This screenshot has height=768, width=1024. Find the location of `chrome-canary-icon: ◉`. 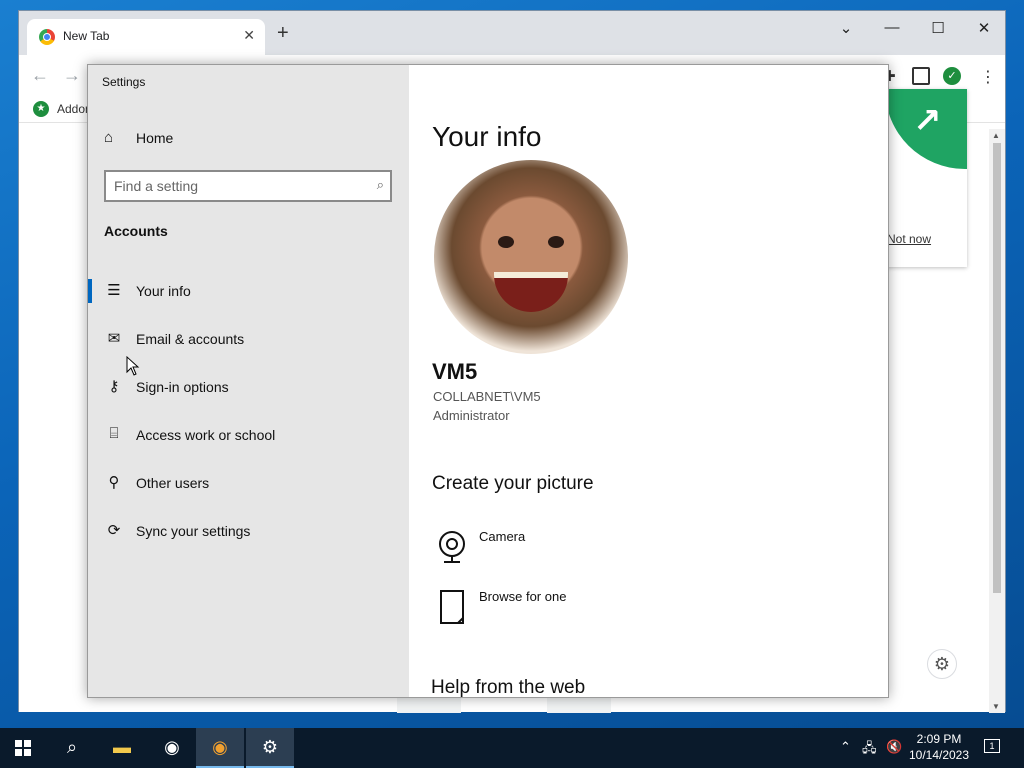

chrome-canary-icon: ◉ is located at coordinates (220, 747).